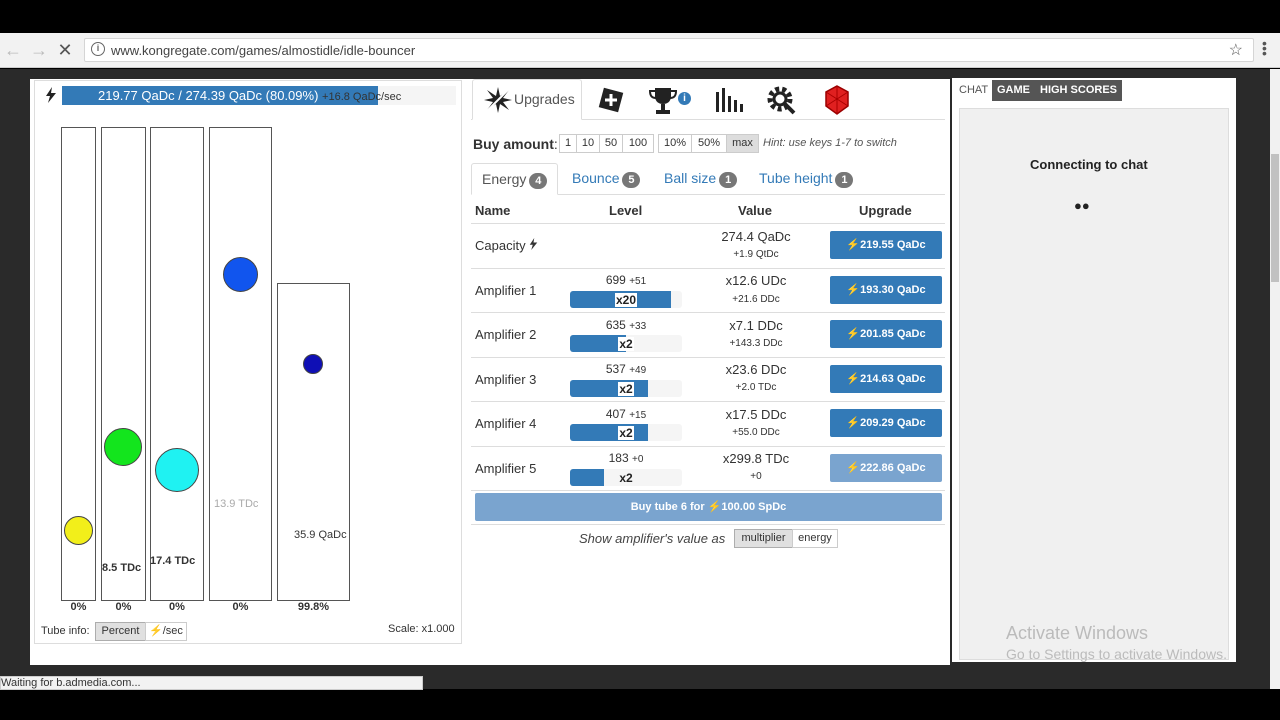 The image size is (1280, 720). Describe the element at coordinates (506, 468) in the screenshot. I see `row-name: Amplifier 5` at that location.